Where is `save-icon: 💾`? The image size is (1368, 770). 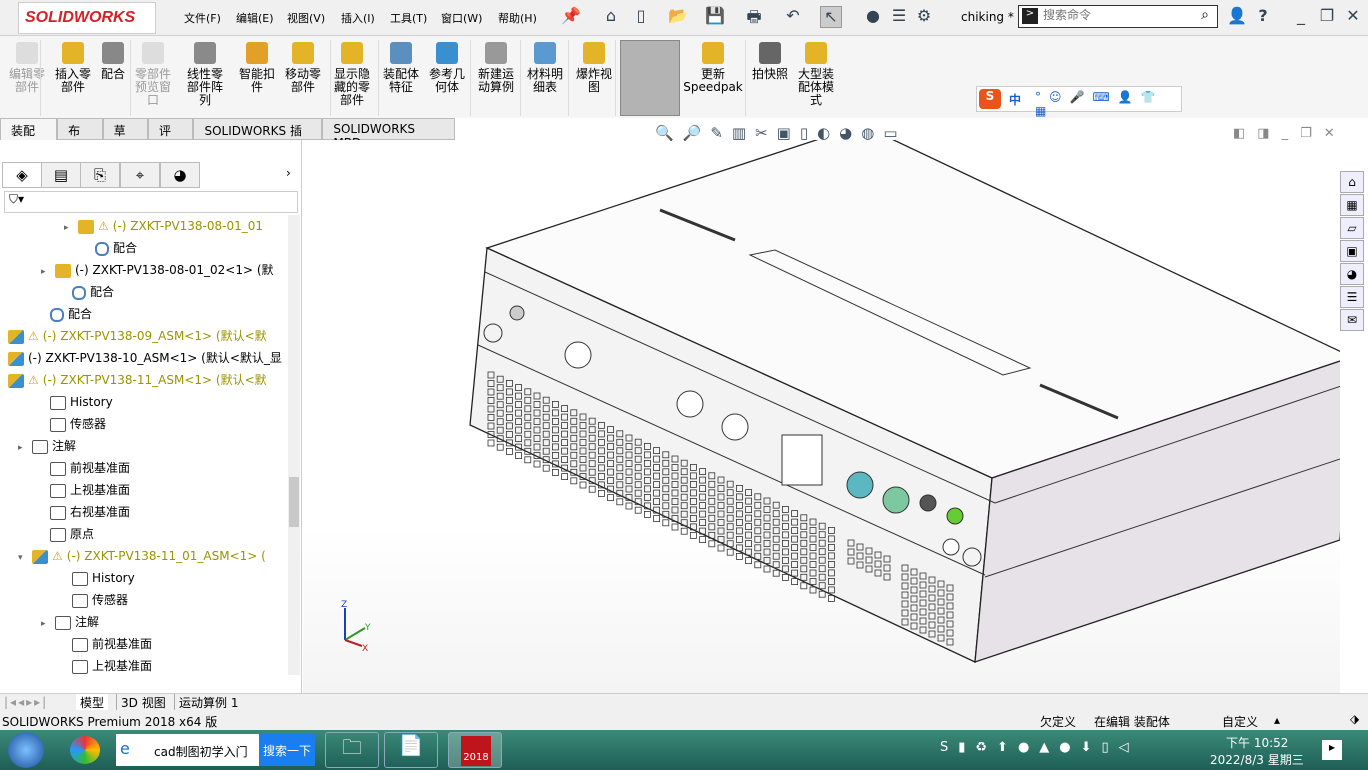 save-icon: 💾 is located at coordinates (715, 17).